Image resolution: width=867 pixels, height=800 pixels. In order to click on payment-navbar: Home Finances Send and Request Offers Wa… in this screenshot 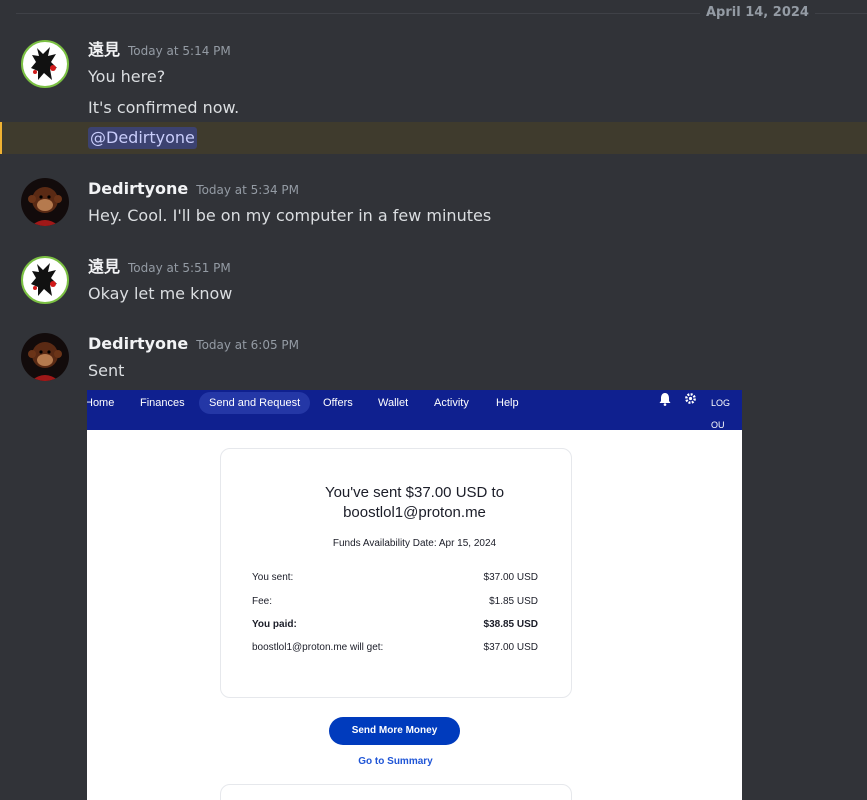, I will do `click(414, 410)`.